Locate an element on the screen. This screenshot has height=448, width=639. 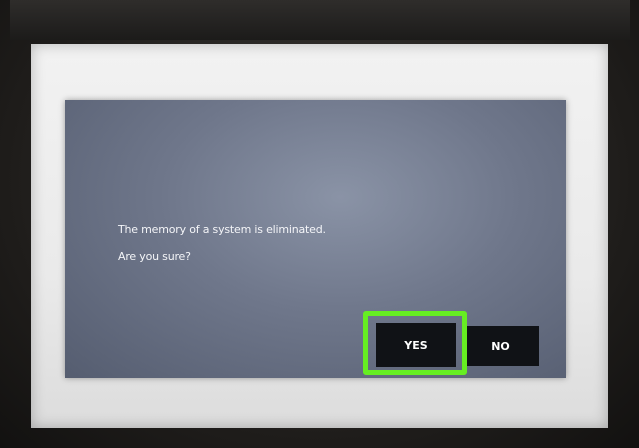
yes-button-highlight is located at coordinates (415, 343).